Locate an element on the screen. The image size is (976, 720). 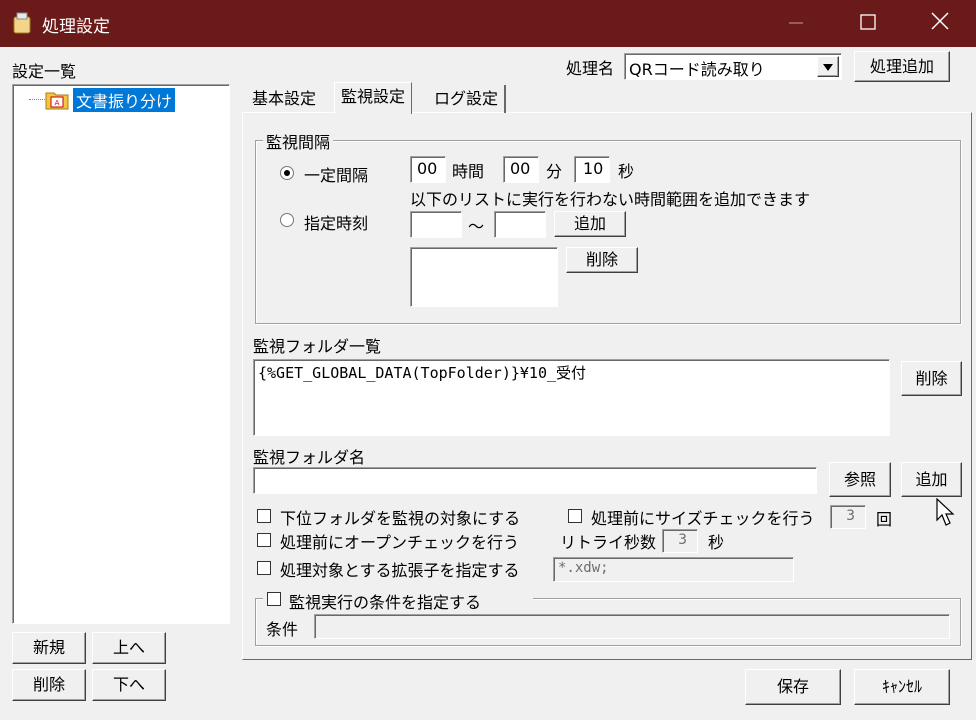
subfolders-checkbox is located at coordinates (264, 516).